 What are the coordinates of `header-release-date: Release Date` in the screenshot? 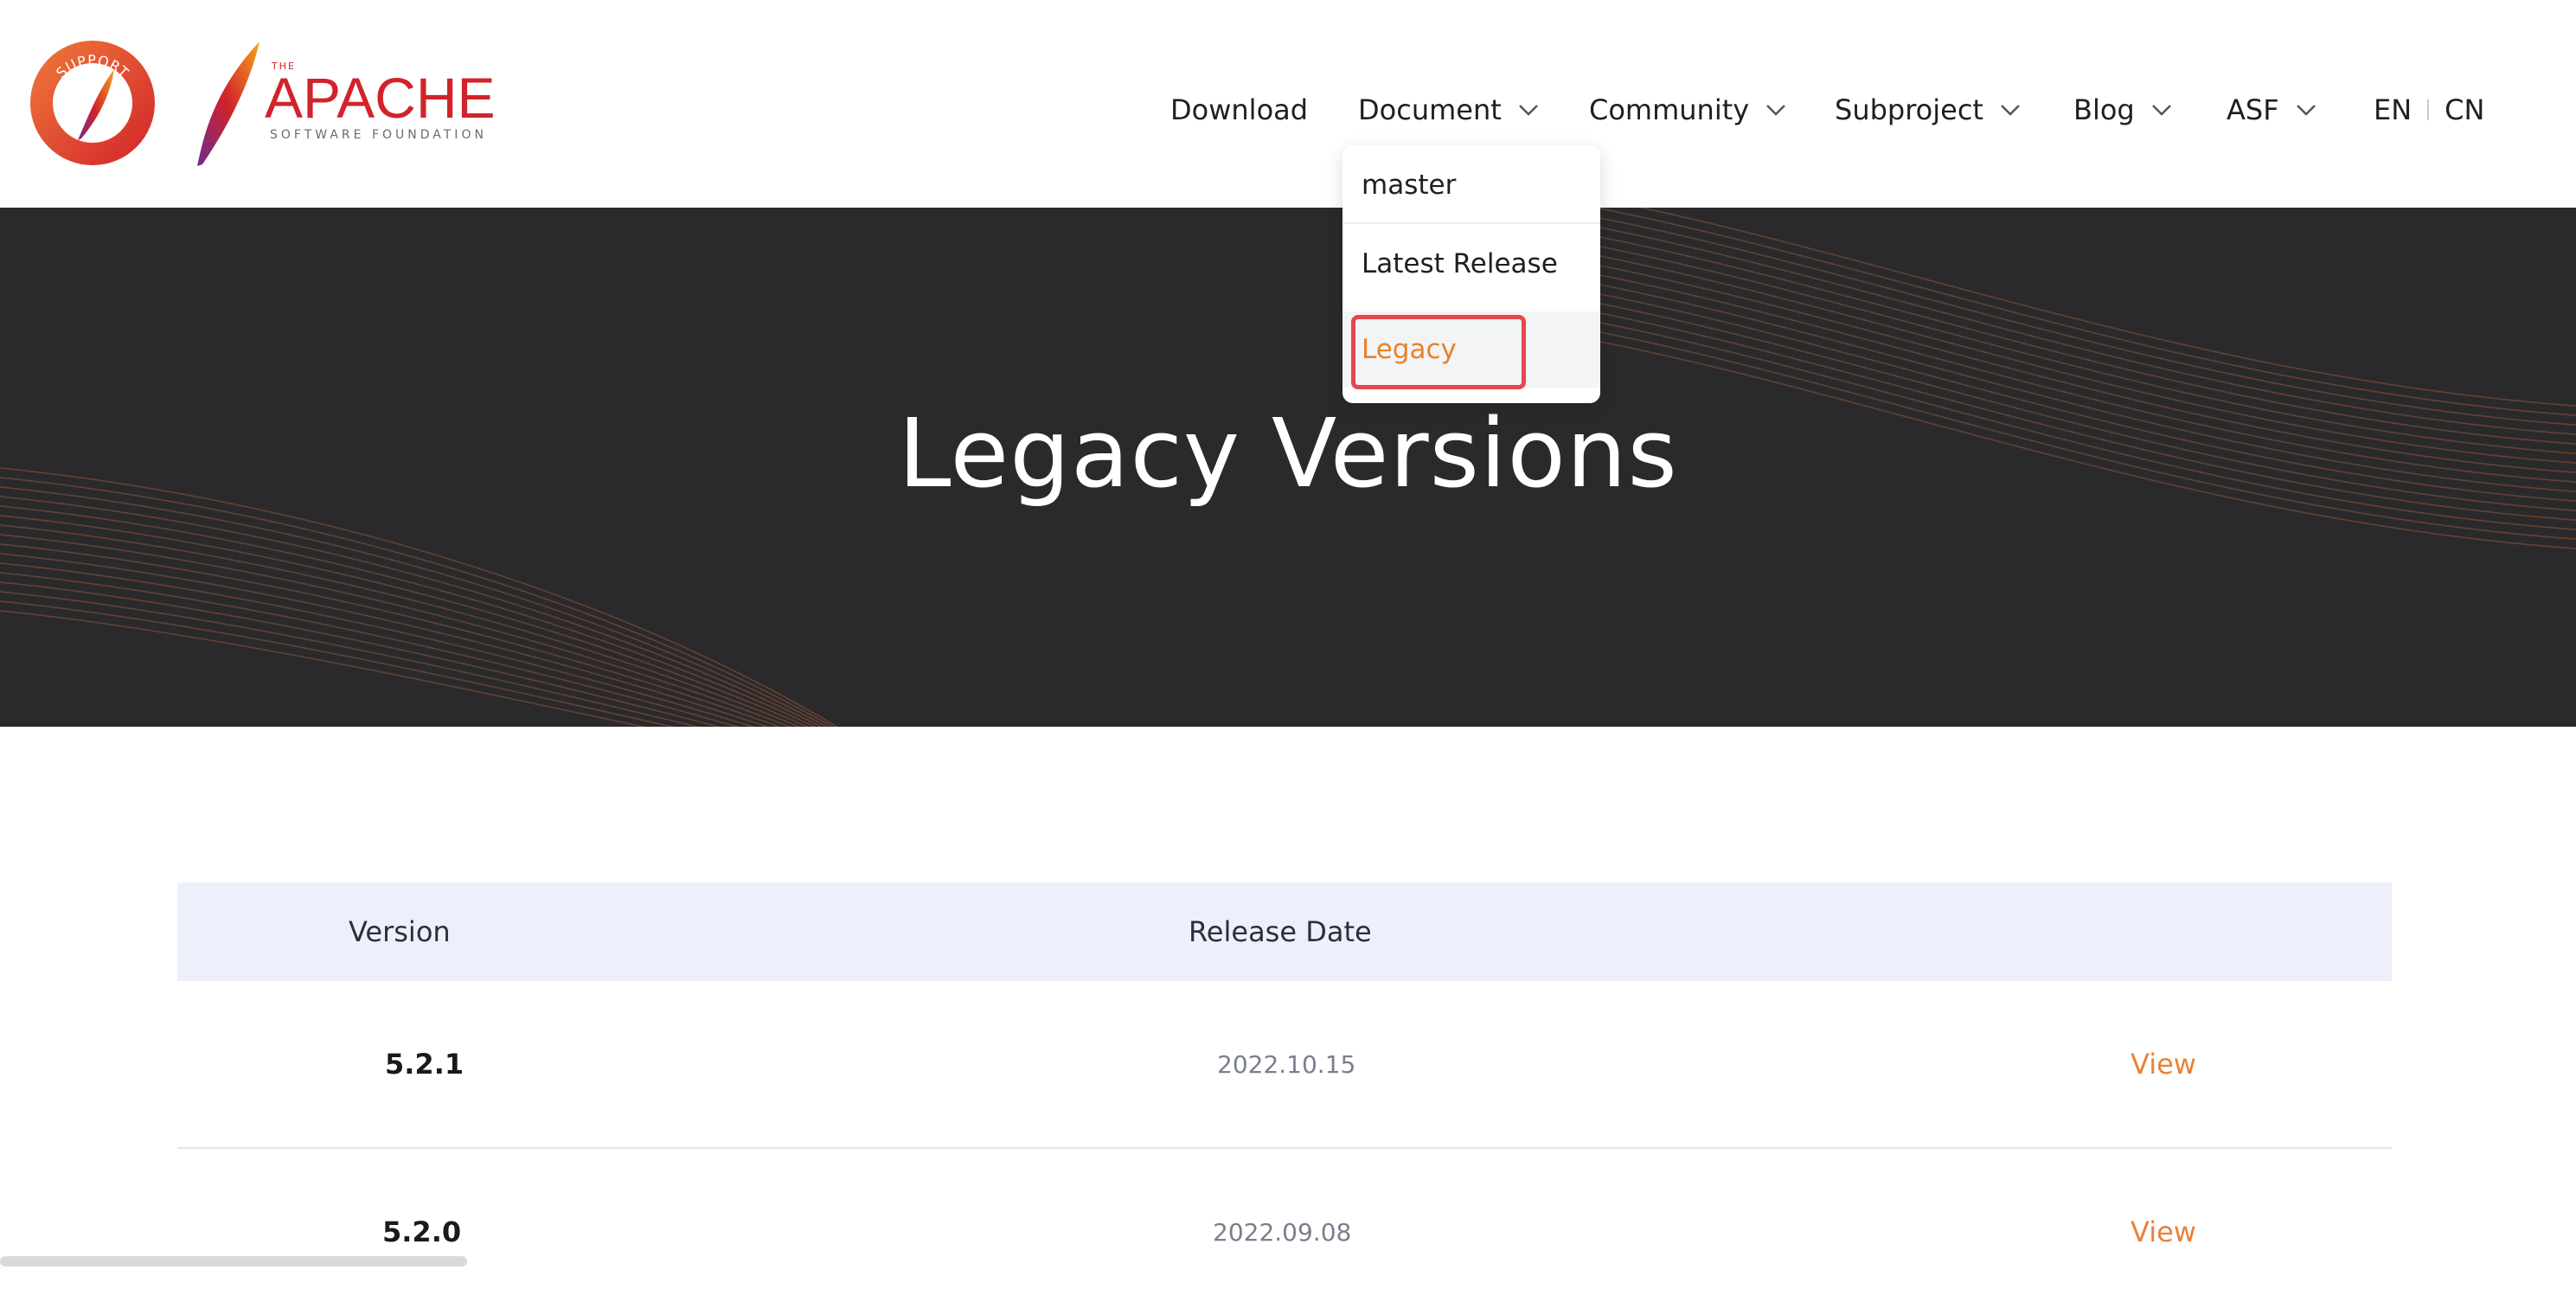 It's located at (1280, 931).